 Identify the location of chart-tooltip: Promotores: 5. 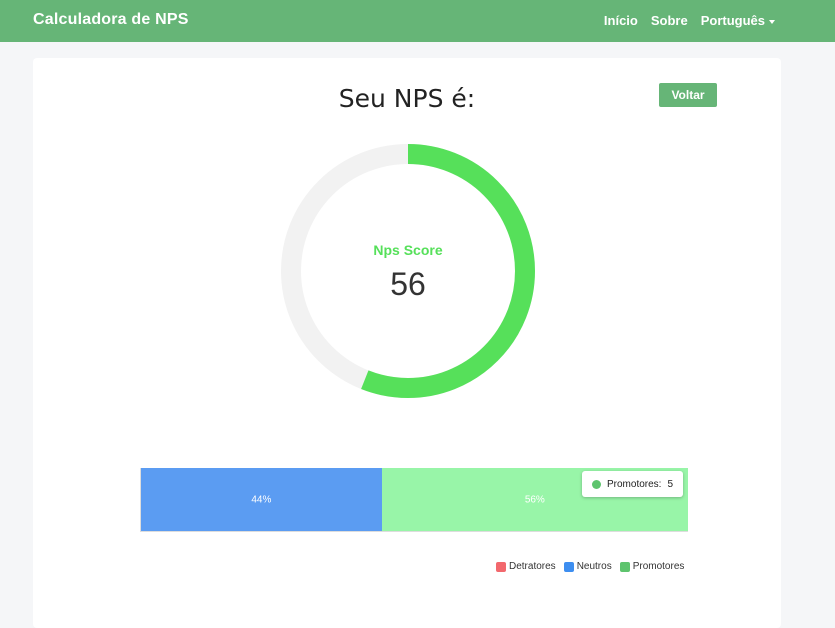
(633, 484).